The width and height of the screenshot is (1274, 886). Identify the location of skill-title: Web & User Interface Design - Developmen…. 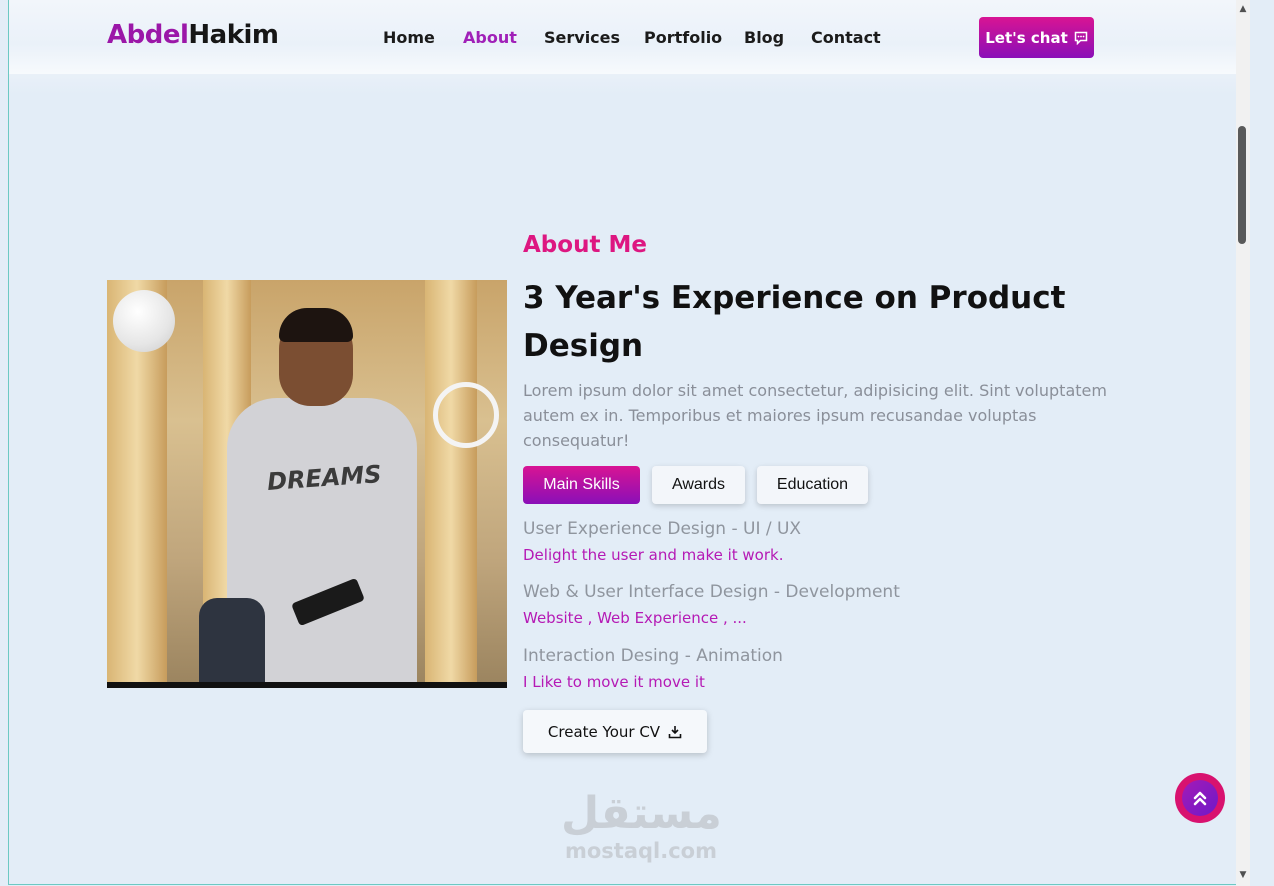
(711, 592).